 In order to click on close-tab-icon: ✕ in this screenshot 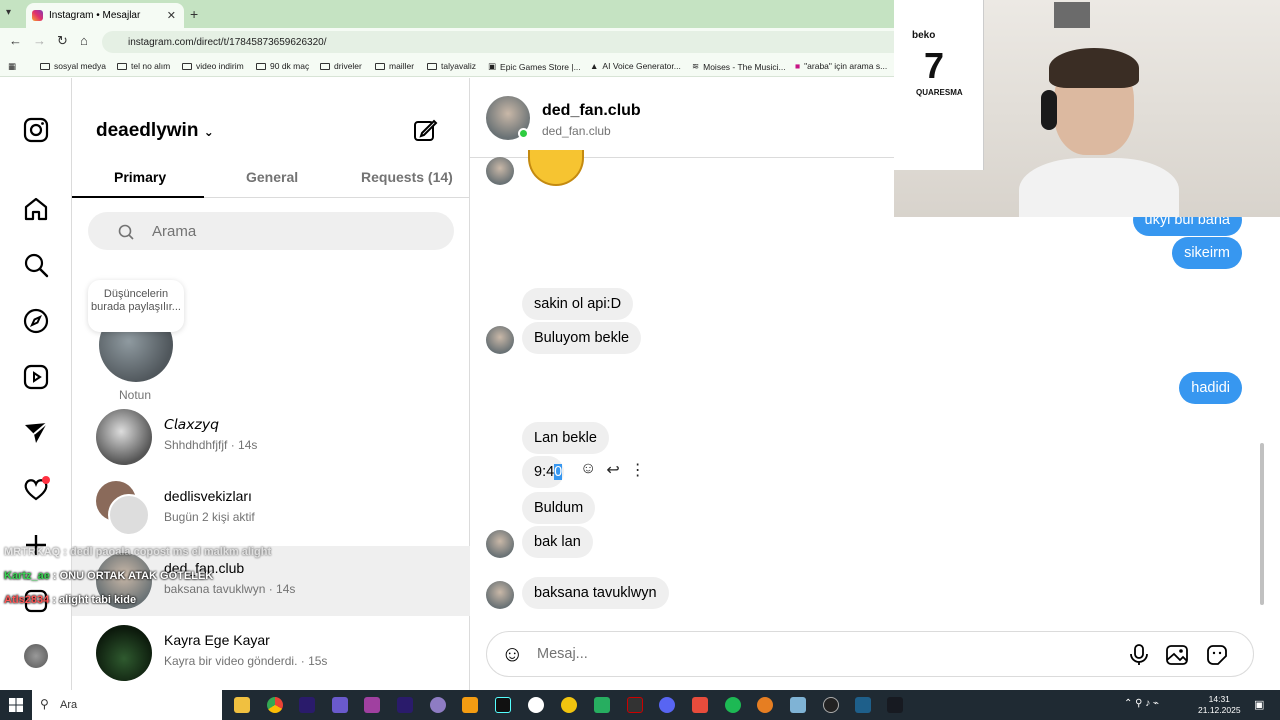, I will do `click(171, 15)`.